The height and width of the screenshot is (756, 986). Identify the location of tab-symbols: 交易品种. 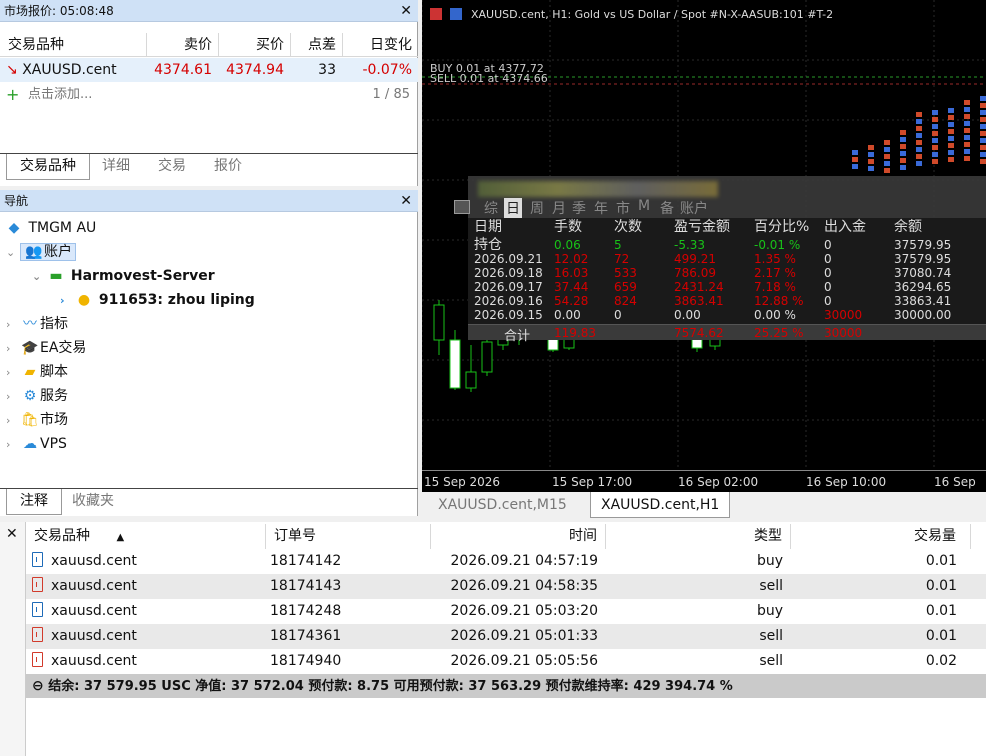
(48, 167).